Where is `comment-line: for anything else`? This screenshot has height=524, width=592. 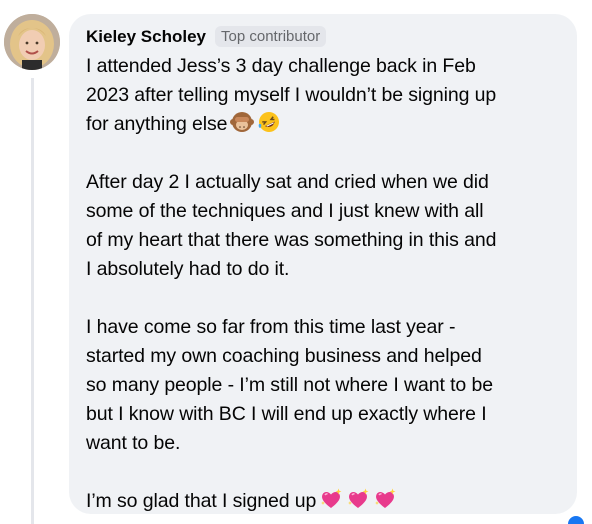 comment-line: for anything else is located at coordinates (328, 124).